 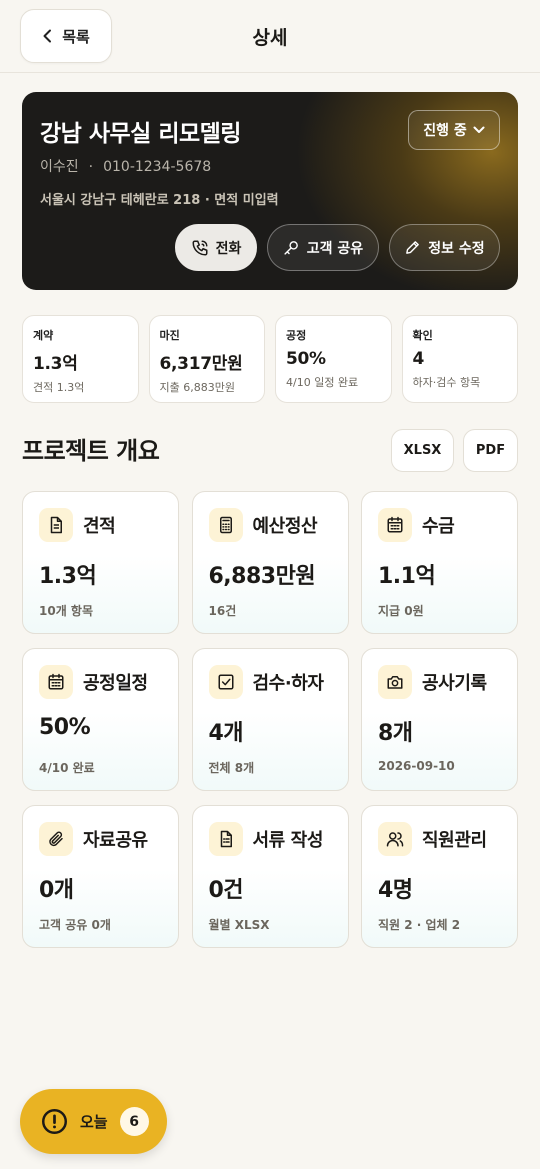 What do you see at coordinates (322, 382) in the screenshot?
I see `stat-sub: 4/10 일정 완료` at bounding box center [322, 382].